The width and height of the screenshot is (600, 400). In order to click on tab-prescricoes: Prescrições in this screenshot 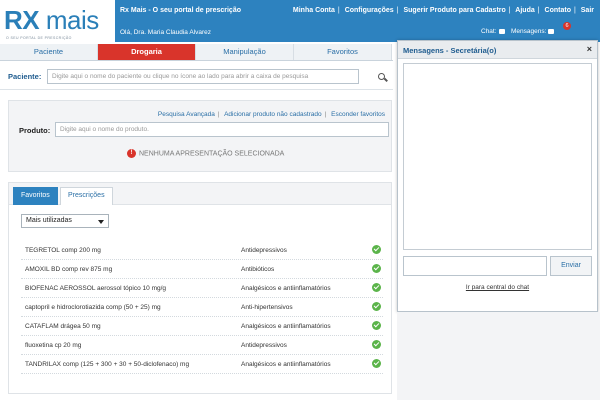, I will do `click(86, 196)`.